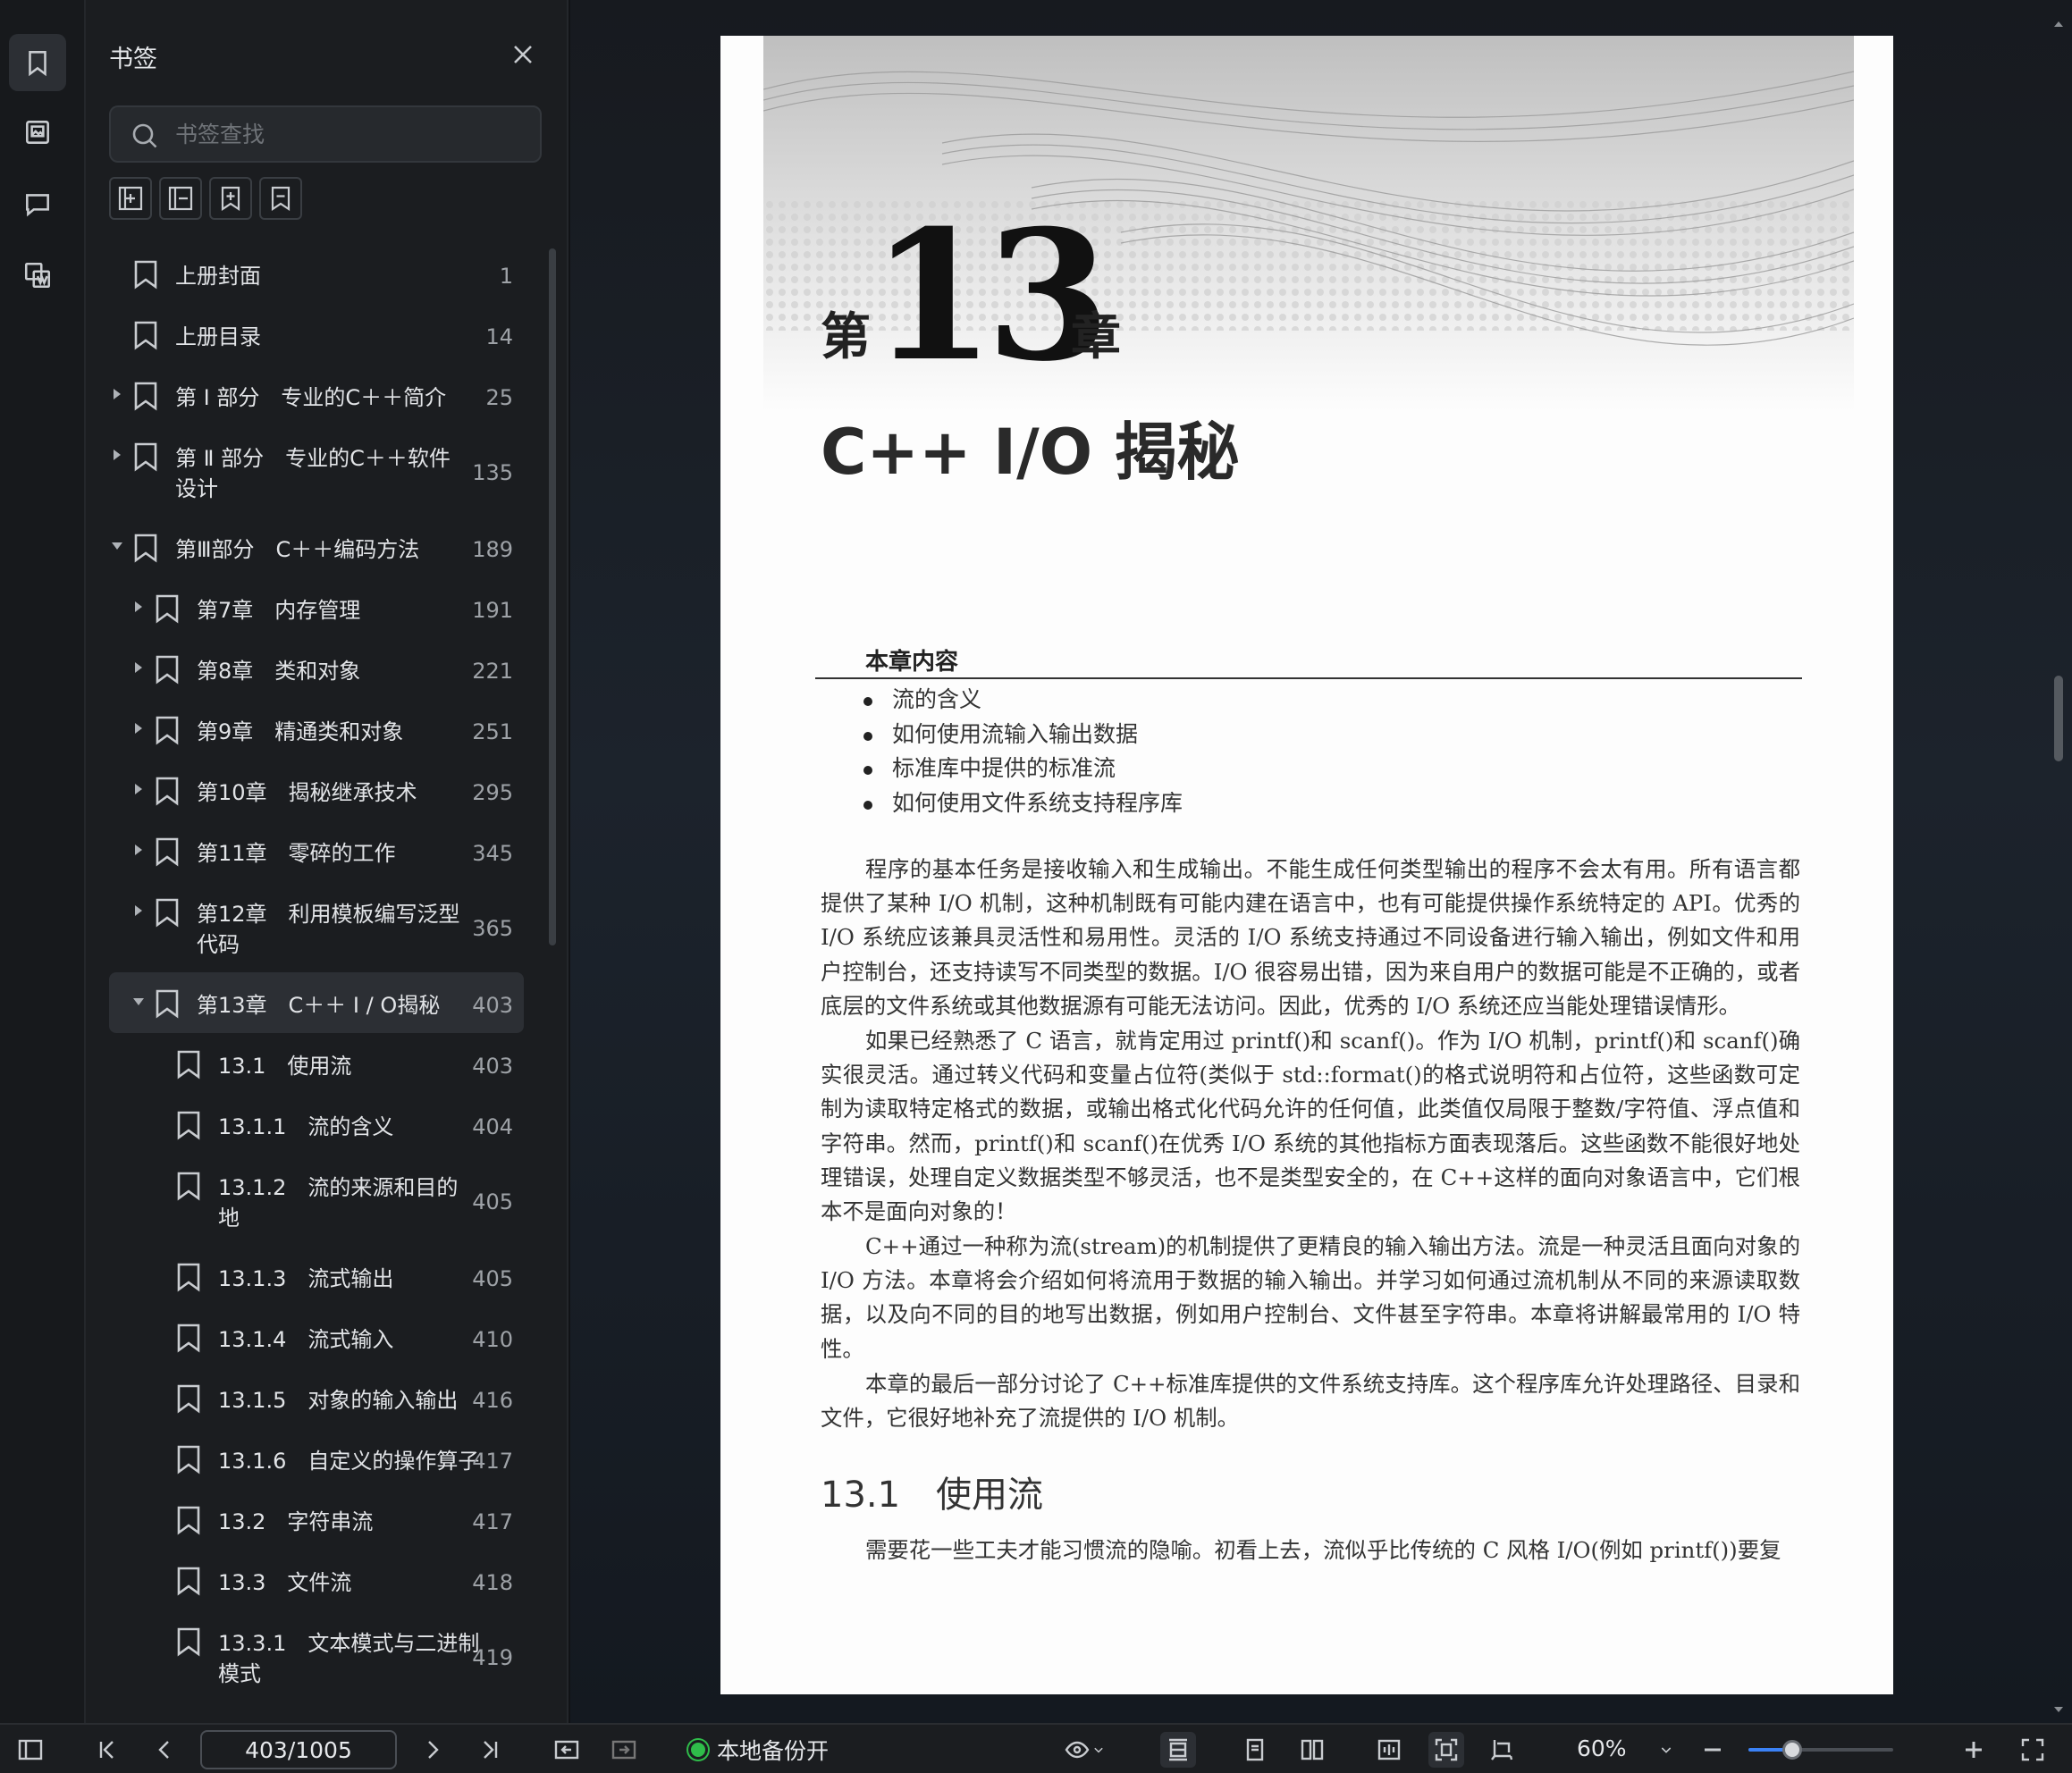 This screenshot has width=2072, height=1773. Describe the element at coordinates (307, 793) in the screenshot. I see `bookmark-label: 第10章 揭秘继承技术` at that location.